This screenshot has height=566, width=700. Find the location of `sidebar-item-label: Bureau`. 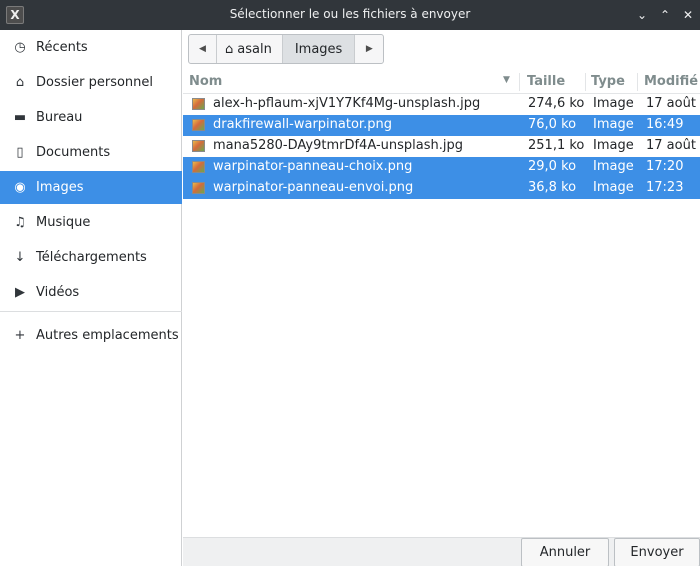

sidebar-item-label: Bureau is located at coordinates (59, 117).